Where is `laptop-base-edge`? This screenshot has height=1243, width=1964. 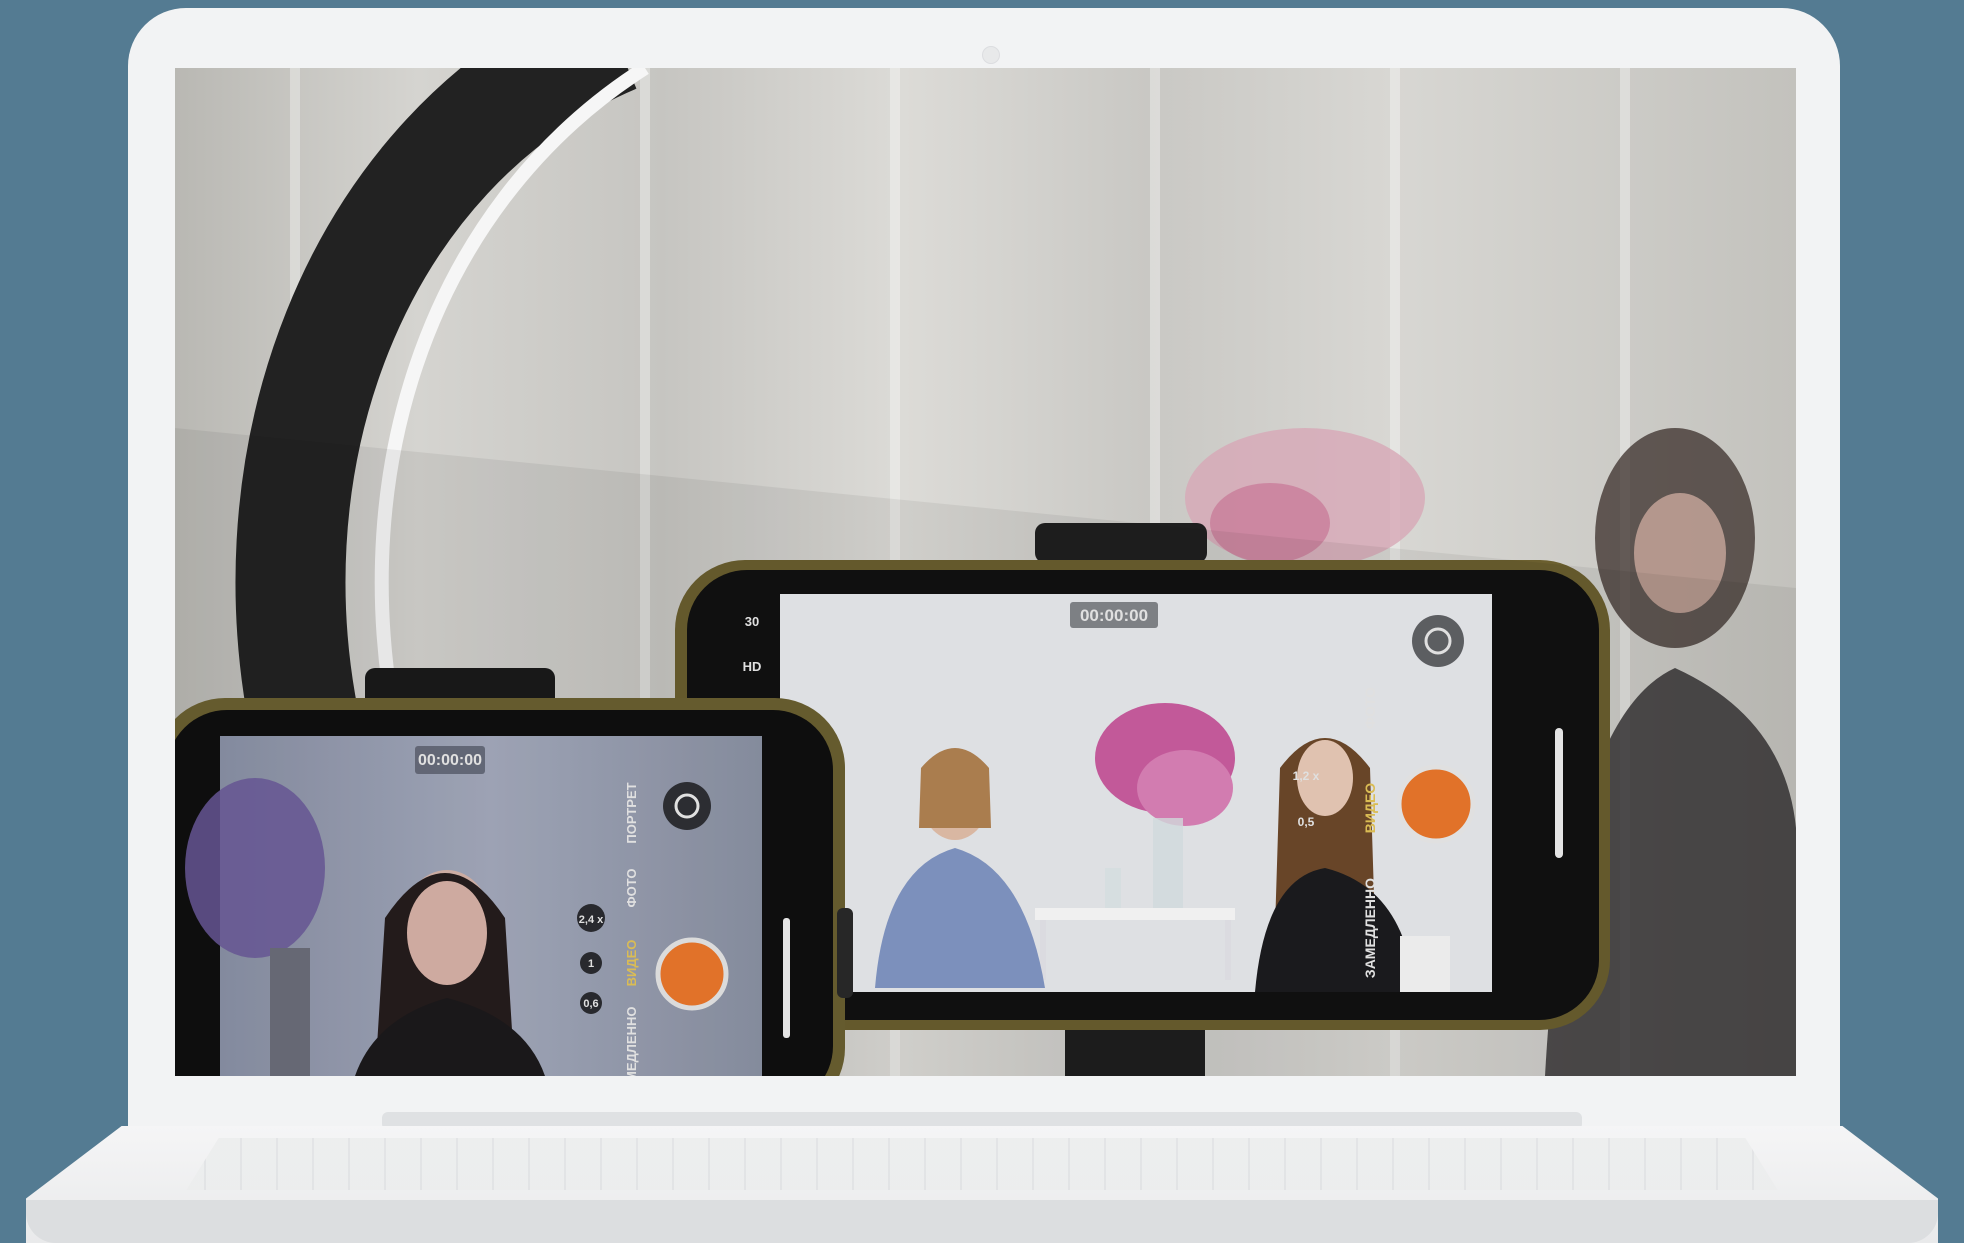 laptop-base-edge is located at coordinates (982, 1221).